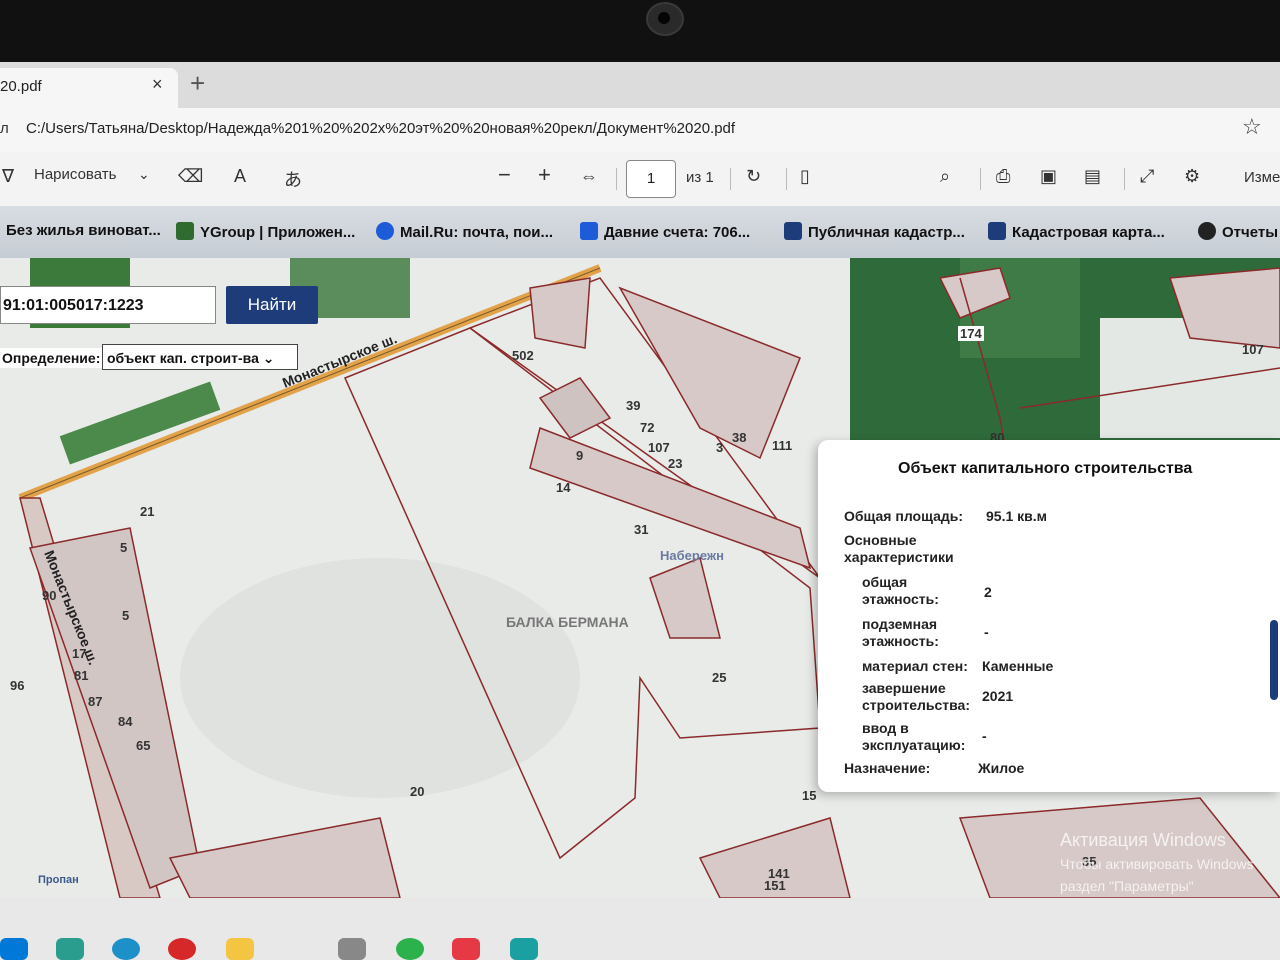 The height and width of the screenshot is (960, 1280). What do you see at coordinates (95, 701) in the screenshot?
I see `parcel-number: 87` at bounding box center [95, 701].